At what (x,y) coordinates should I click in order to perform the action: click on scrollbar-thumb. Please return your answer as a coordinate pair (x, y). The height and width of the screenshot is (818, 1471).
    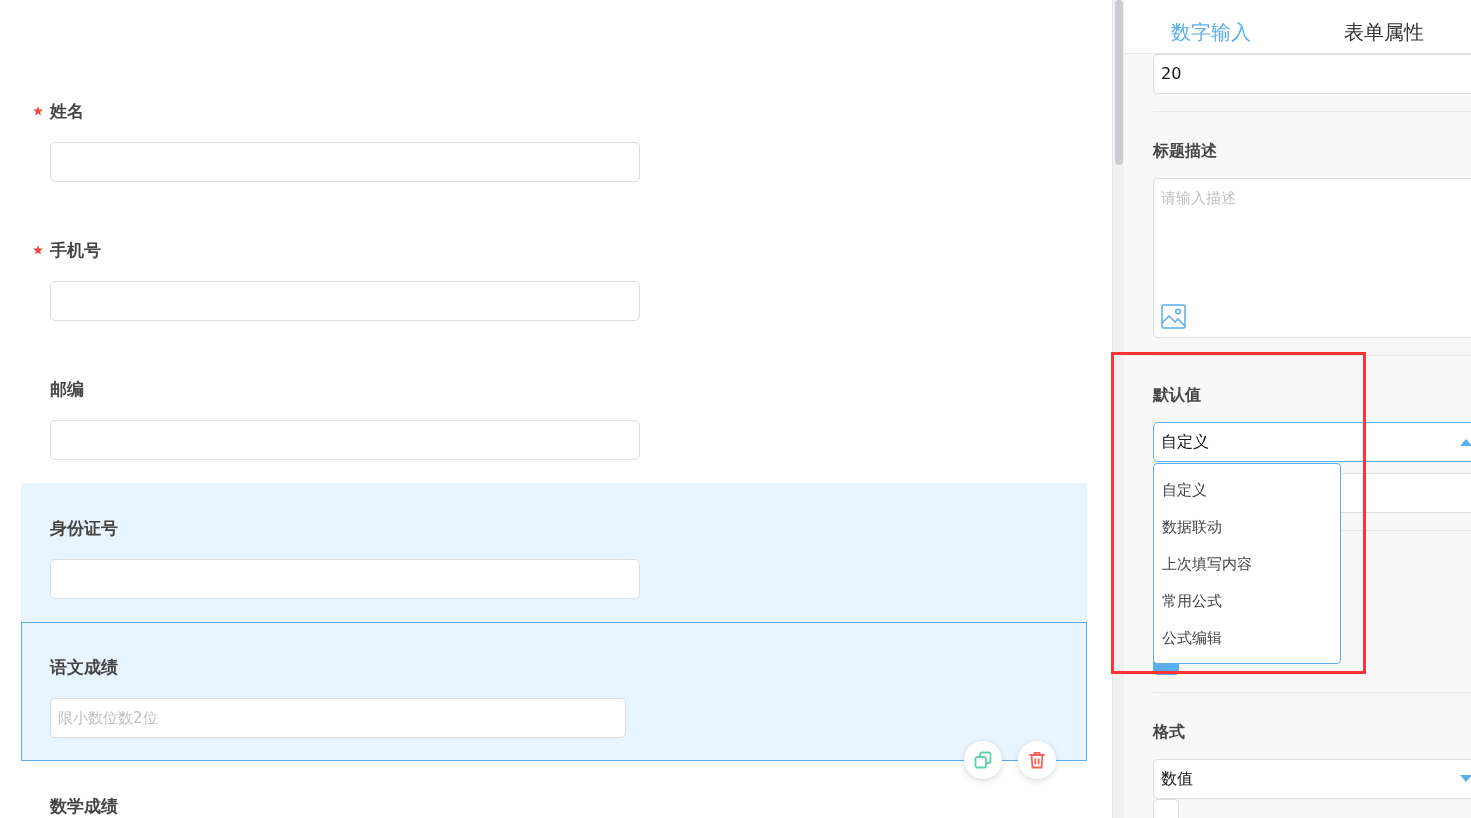
    Looking at the image, I should click on (1119, 82).